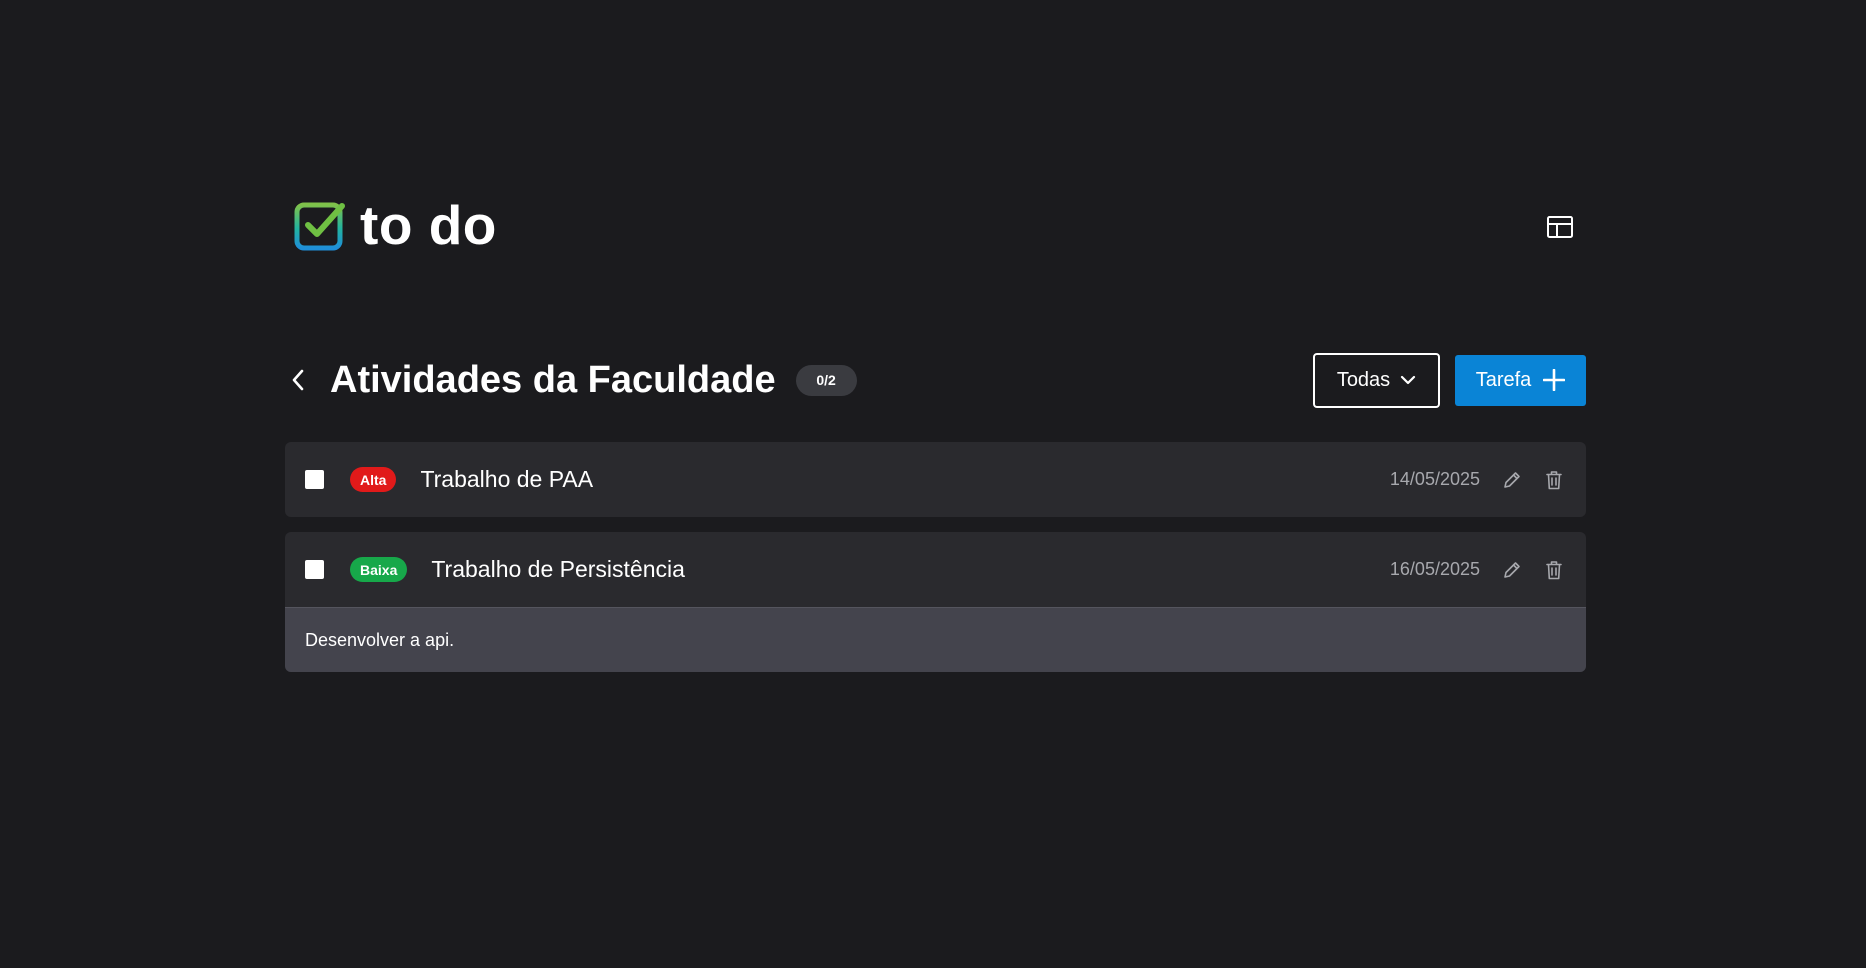 This screenshot has width=1866, height=968. Describe the element at coordinates (373, 479) in the screenshot. I see `priority-badge: Alta` at that location.